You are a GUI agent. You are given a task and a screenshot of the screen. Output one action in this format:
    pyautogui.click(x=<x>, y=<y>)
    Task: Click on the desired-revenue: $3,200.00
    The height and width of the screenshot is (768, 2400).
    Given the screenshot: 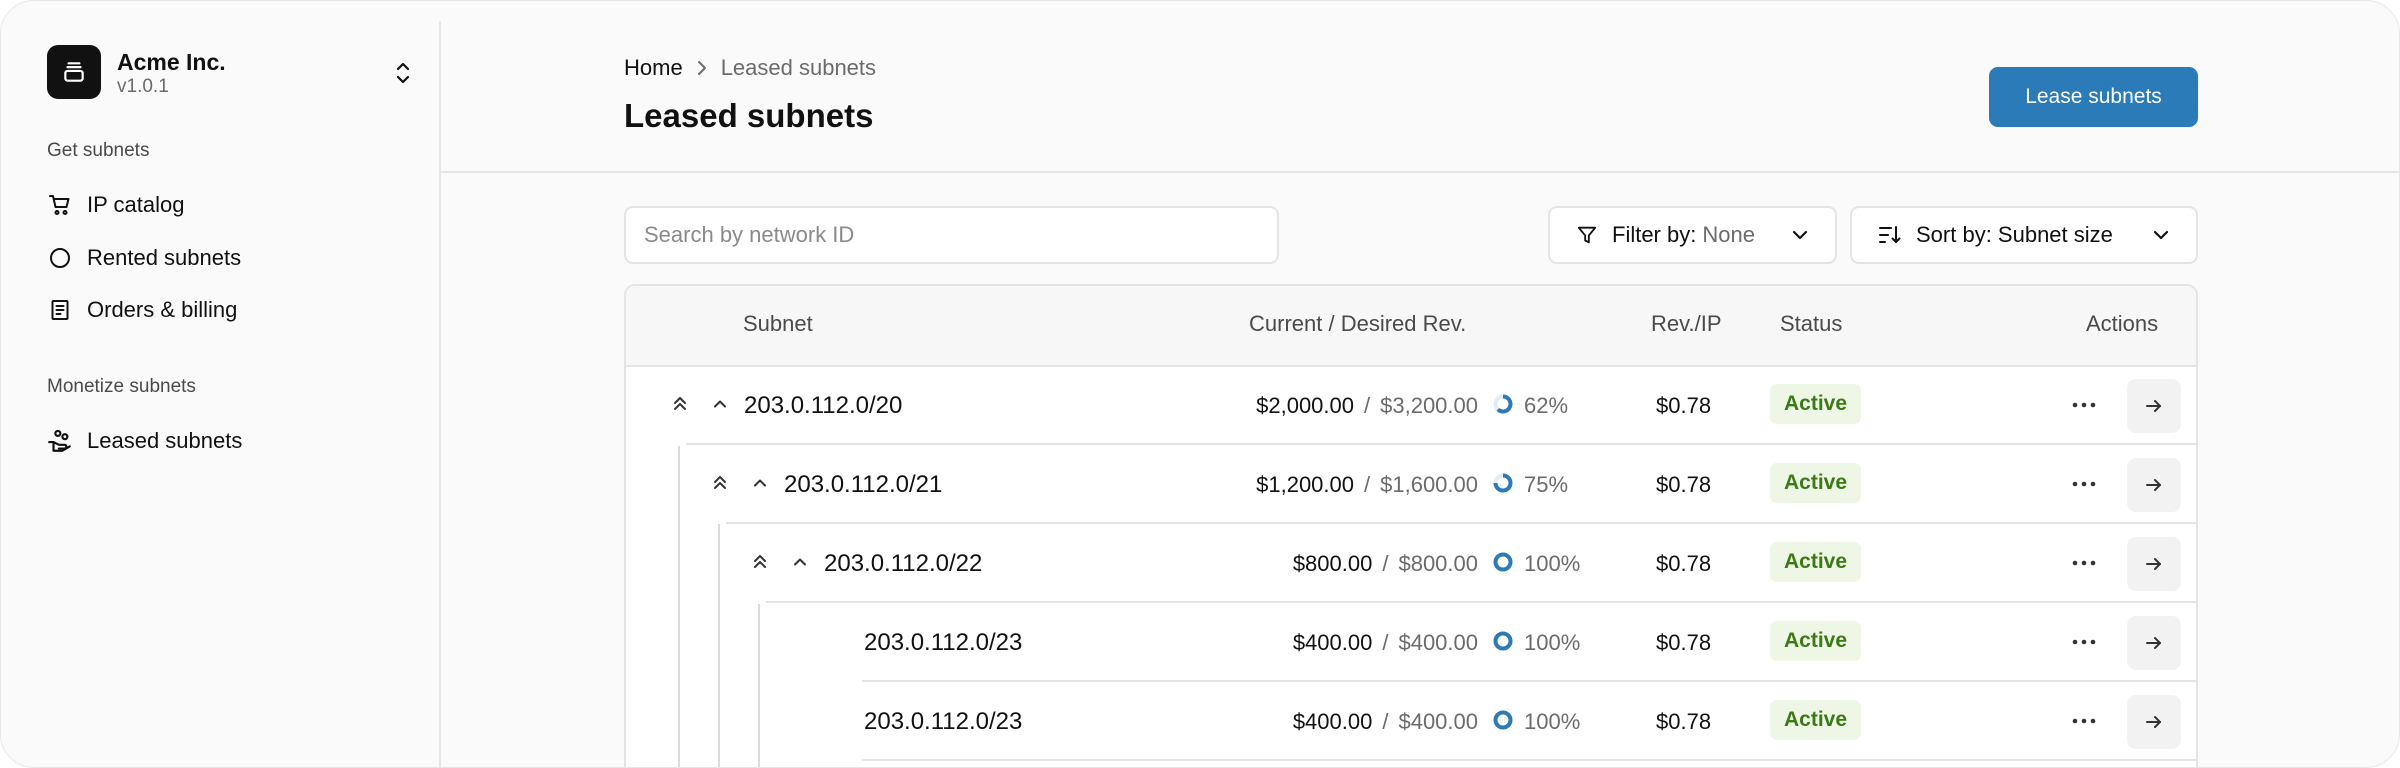 What is the action you would take?
    pyautogui.click(x=1429, y=405)
    